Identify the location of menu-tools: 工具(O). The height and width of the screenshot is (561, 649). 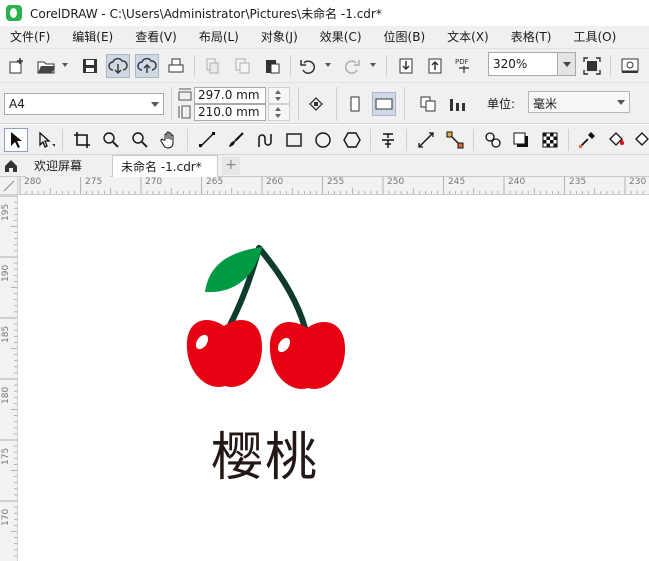
(594, 37).